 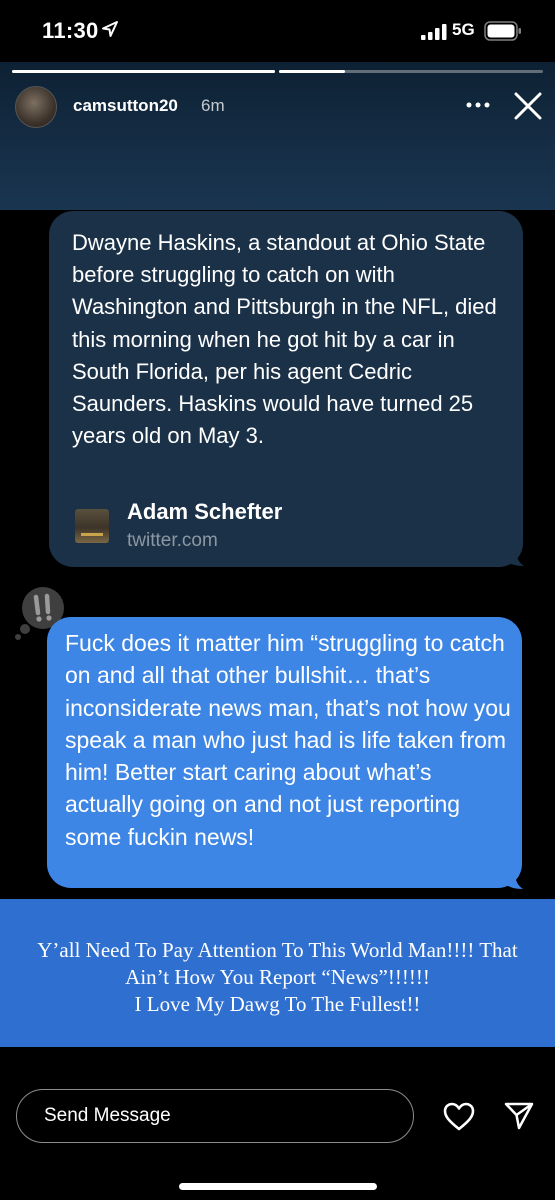 What do you see at coordinates (515, 554) in the screenshot?
I see `tweet-bubble-tail` at bounding box center [515, 554].